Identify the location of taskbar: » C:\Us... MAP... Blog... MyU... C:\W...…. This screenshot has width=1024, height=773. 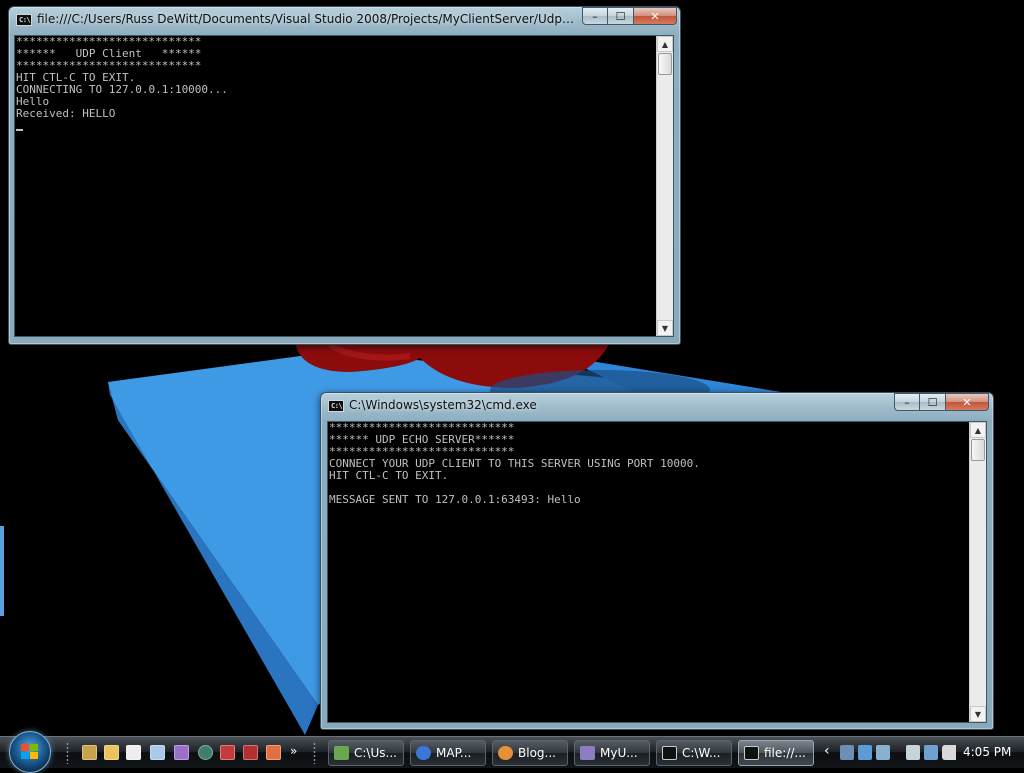
(512, 752).